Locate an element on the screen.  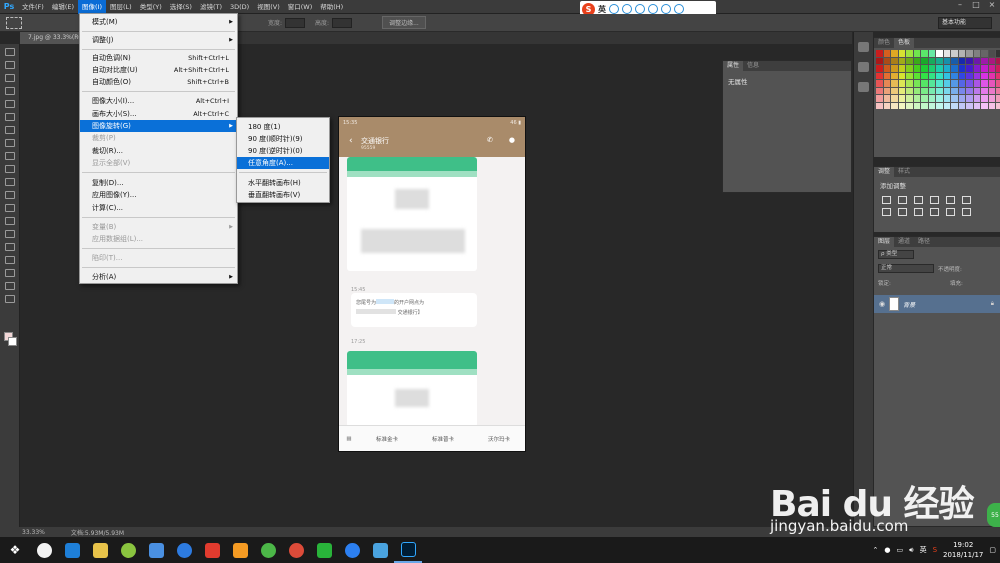
menu-file: 文件(F) is located at coordinates (33, 7).